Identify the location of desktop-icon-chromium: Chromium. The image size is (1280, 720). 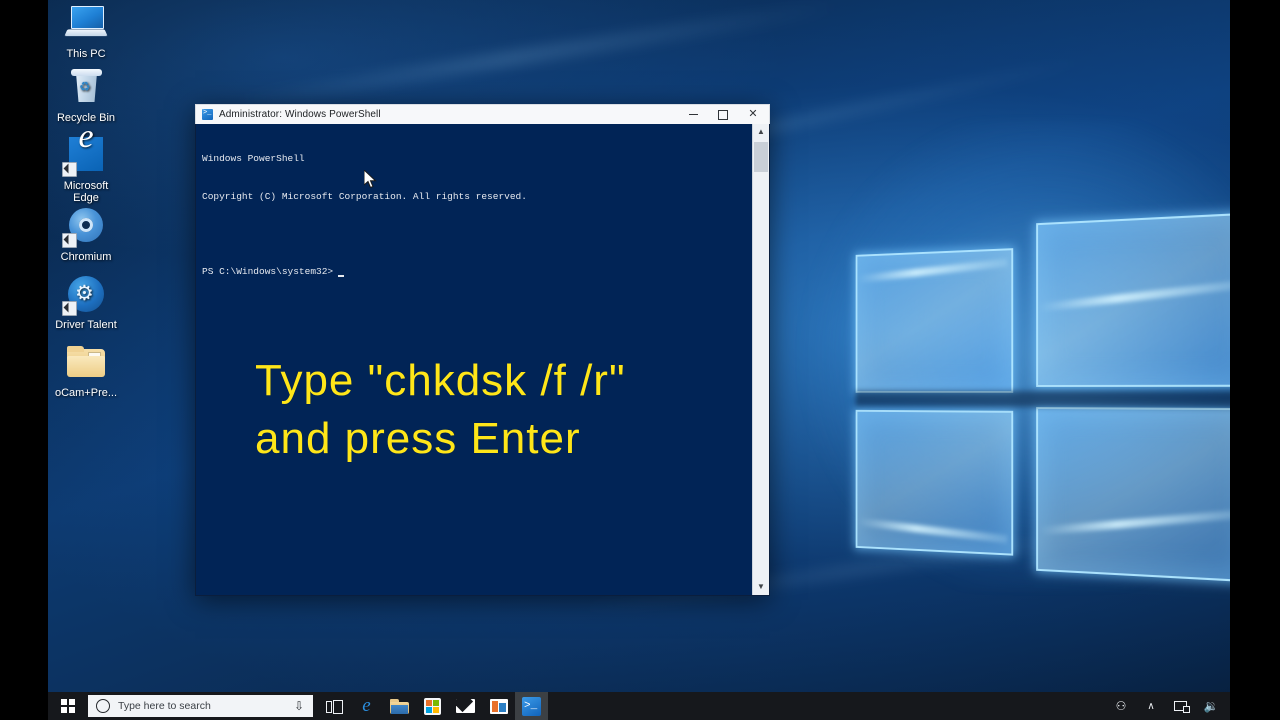
(86, 235).